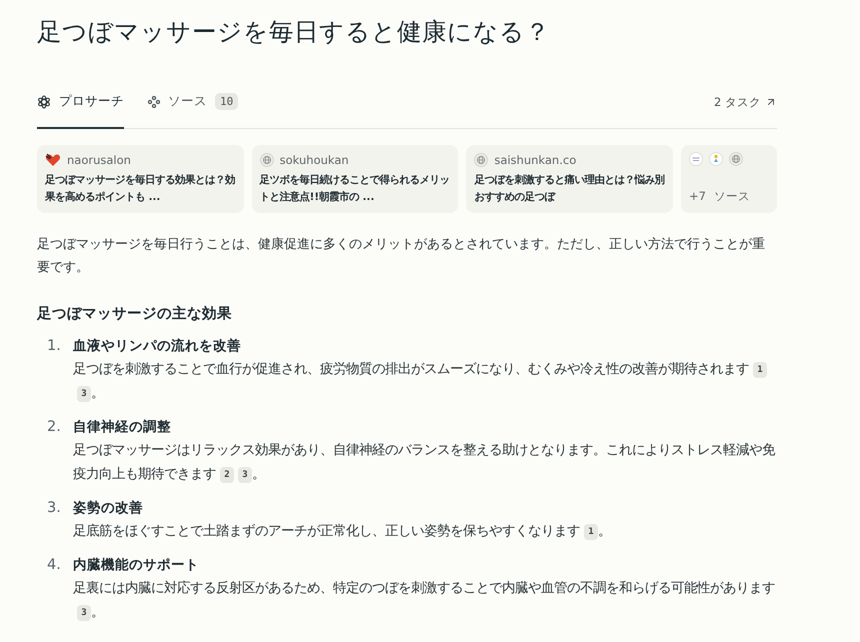  I want to click on source-title: 足つぼを刺激すると痛い理由とは？悩み別おすすめの足つぼ, so click(569, 189).